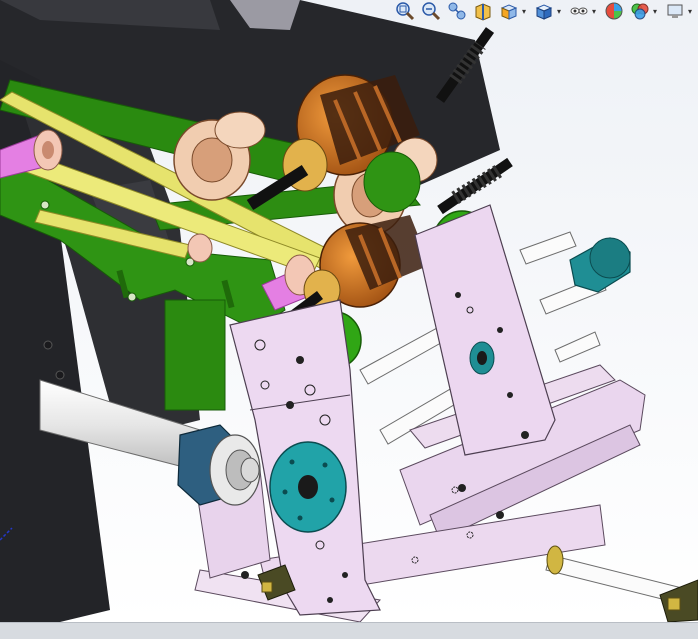 The image size is (698, 639). I want to click on view-orientation-button: ▾, so click(513, 11).